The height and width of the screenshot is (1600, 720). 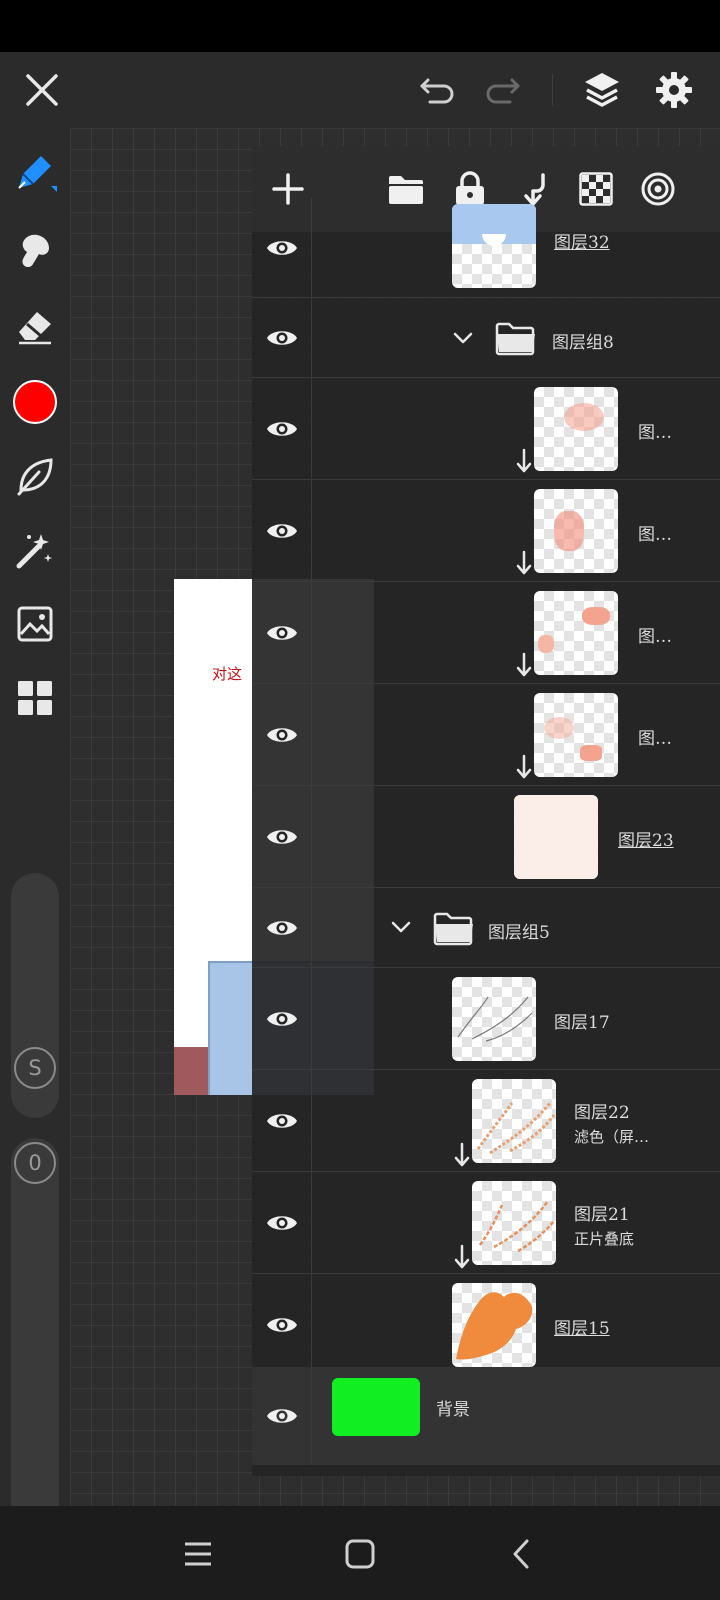 What do you see at coordinates (486, 928) in the screenshot?
I see `layer-group-row: 图层组5` at bounding box center [486, 928].